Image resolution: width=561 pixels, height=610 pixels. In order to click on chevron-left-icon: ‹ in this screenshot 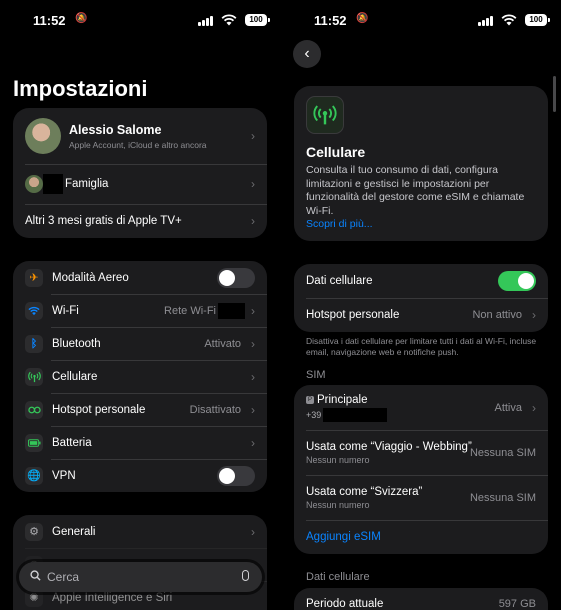, I will do `click(307, 53)`.